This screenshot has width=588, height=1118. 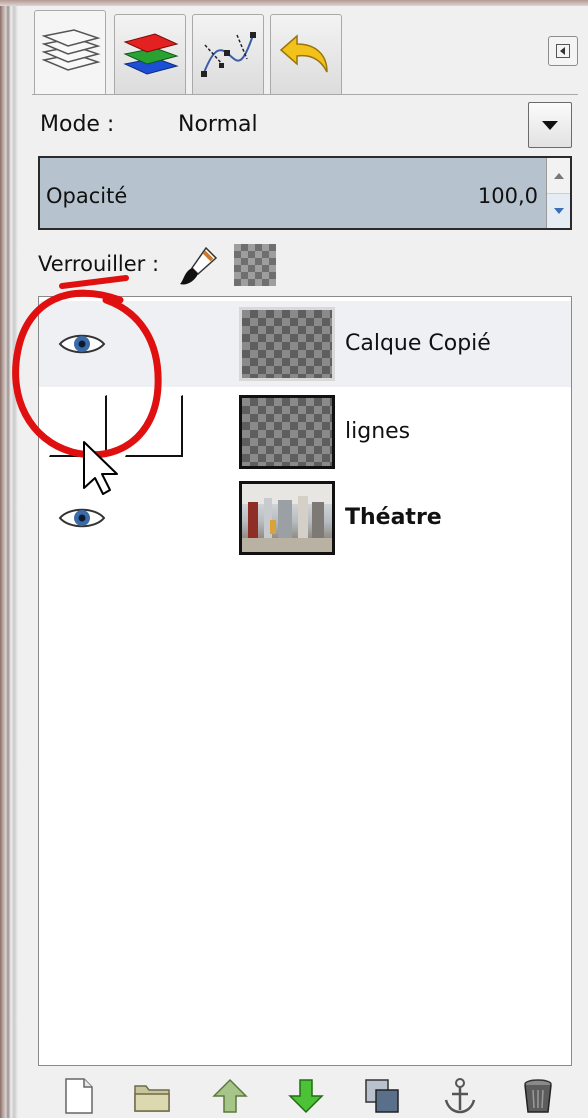 I want to click on lower-layer-icon, so click(x=306, y=1096).